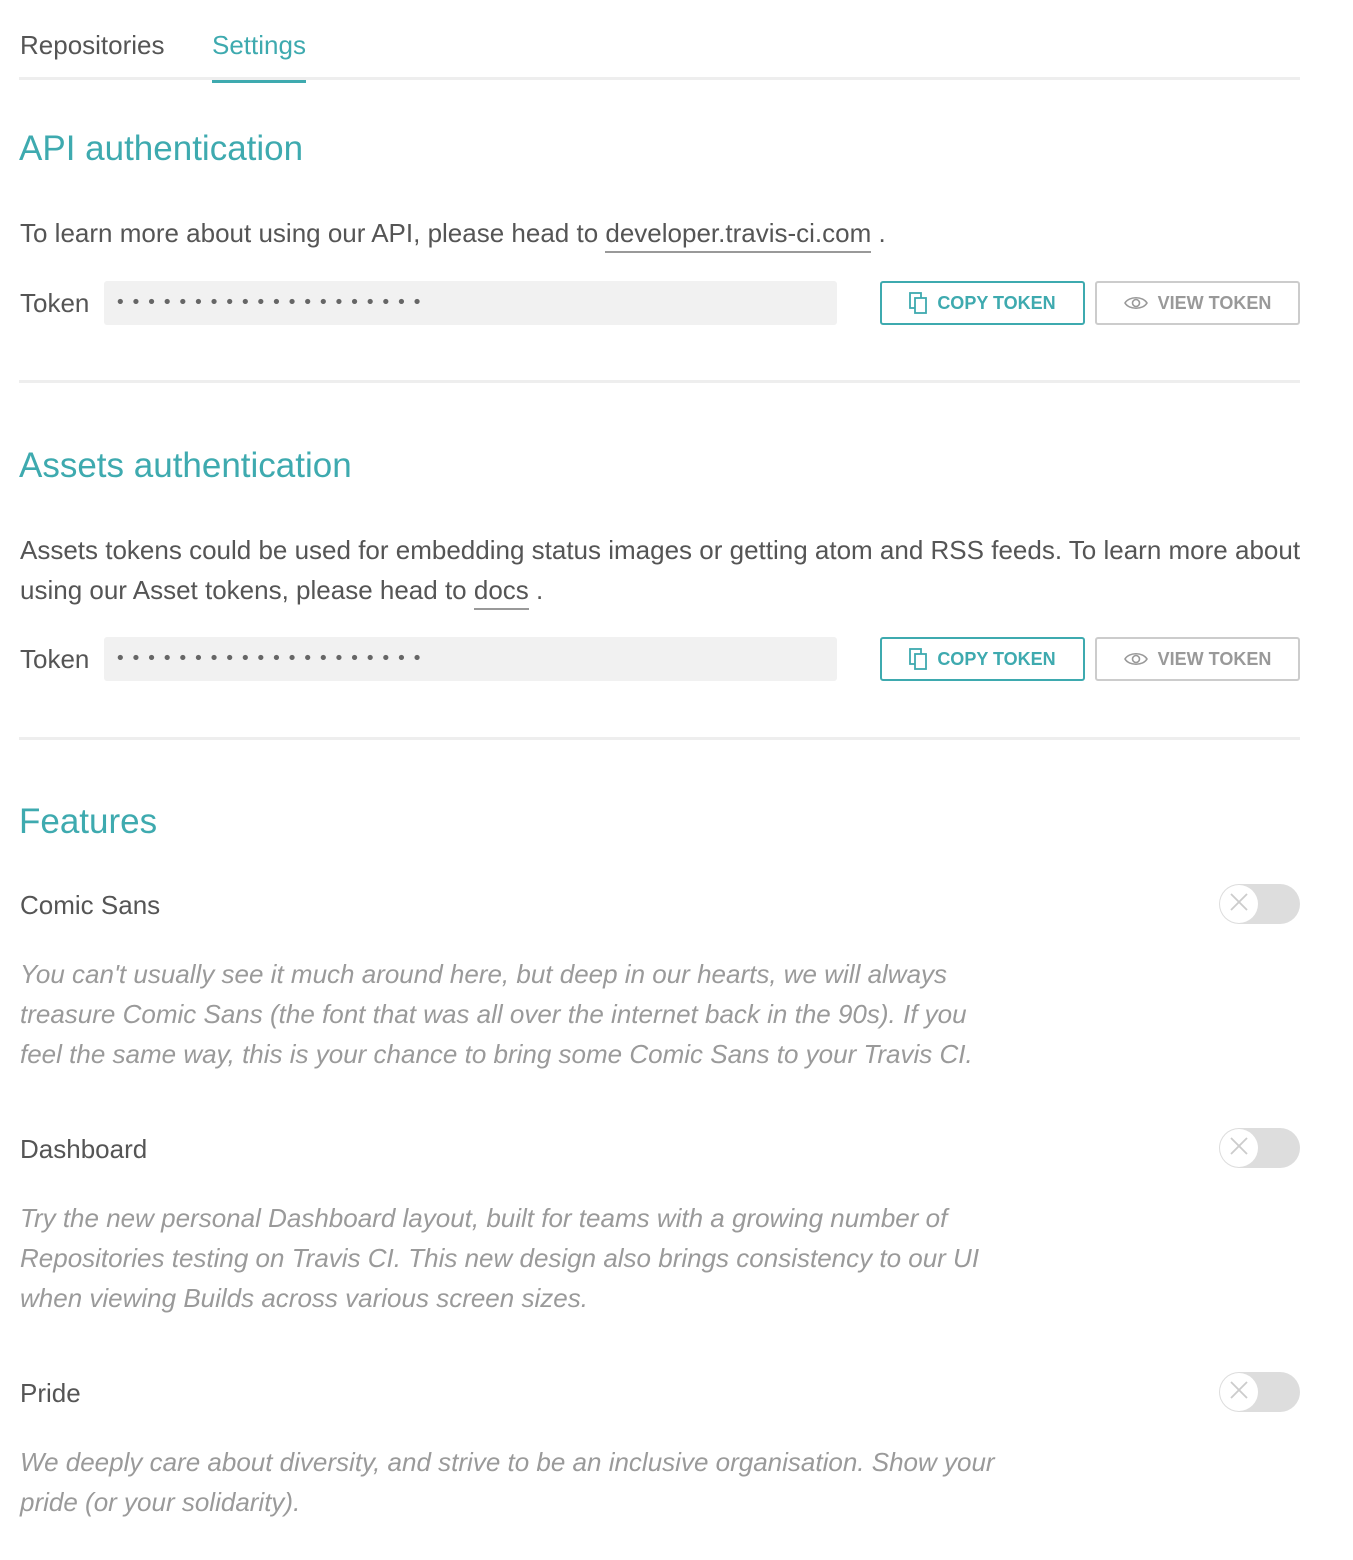 Image resolution: width=1353 pixels, height=1560 pixels. I want to click on feature-title-pride: Pride, so click(50, 1393).